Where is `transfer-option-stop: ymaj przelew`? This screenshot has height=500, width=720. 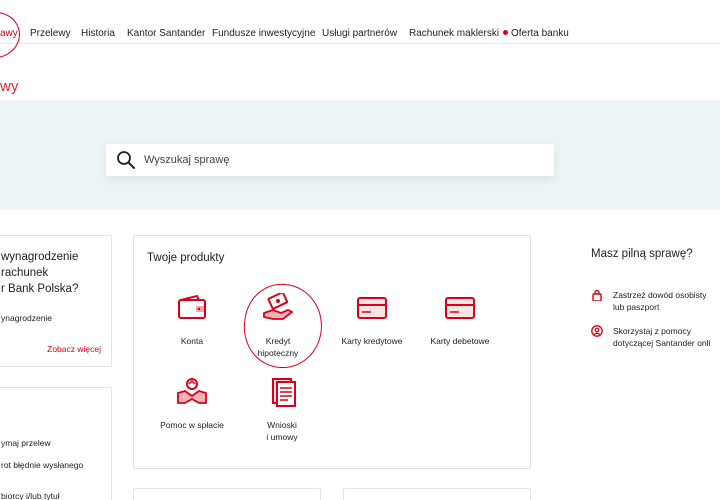
transfer-option-stop: ymaj przelew is located at coordinates (26, 443).